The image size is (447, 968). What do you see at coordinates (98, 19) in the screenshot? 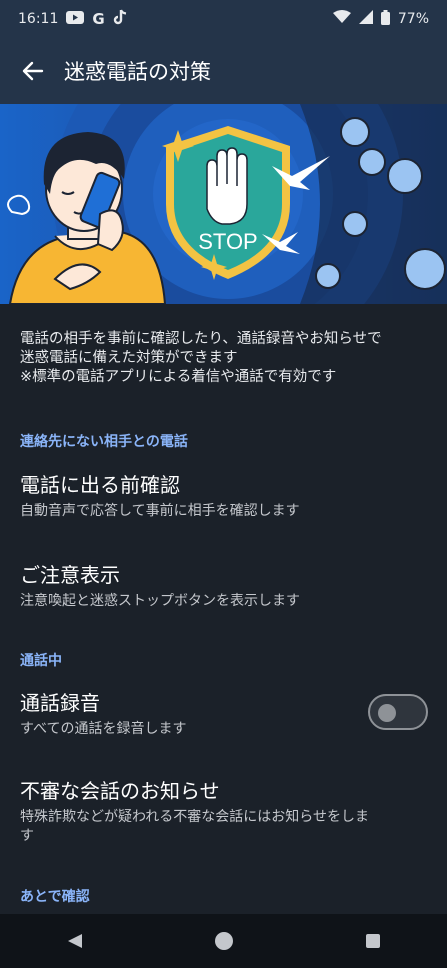
I see `google-icon: G` at bounding box center [98, 19].